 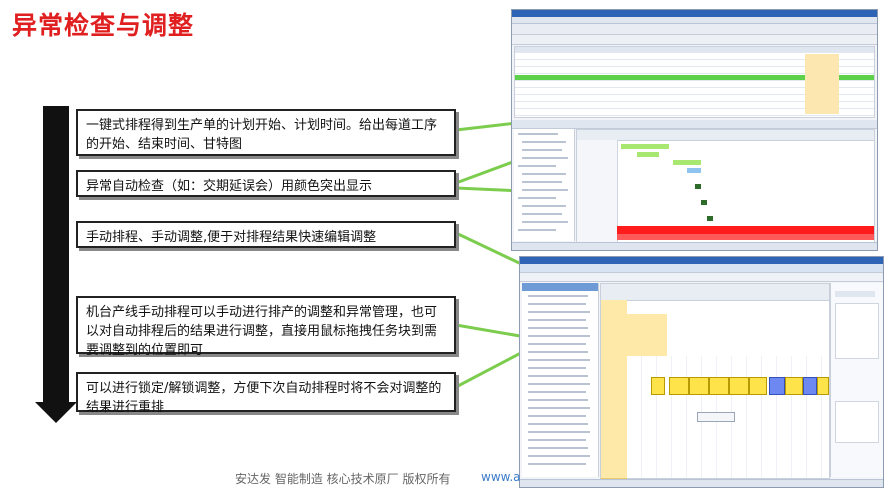 What do you see at coordinates (694, 50) in the screenshot?
I see `table-header` at bounding box center [694, 50].